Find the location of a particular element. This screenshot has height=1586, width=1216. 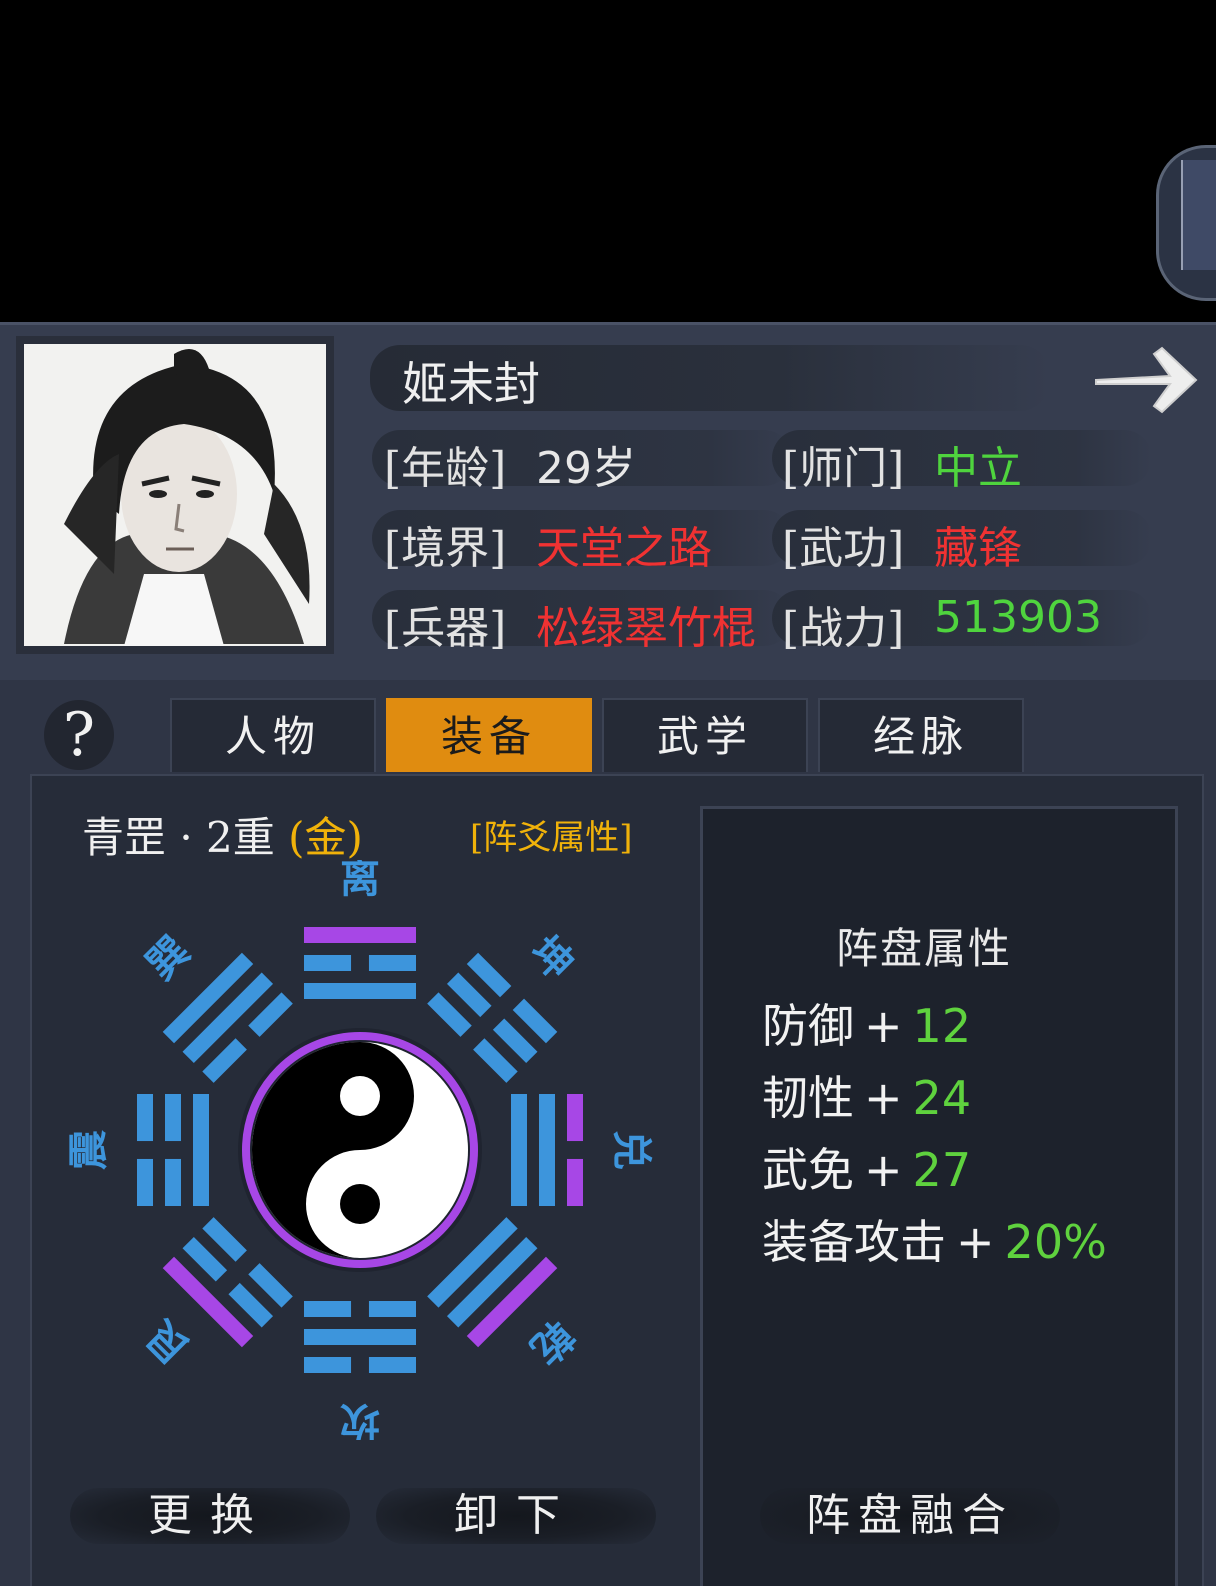

character-portrait is located at coordinates (175, 495).